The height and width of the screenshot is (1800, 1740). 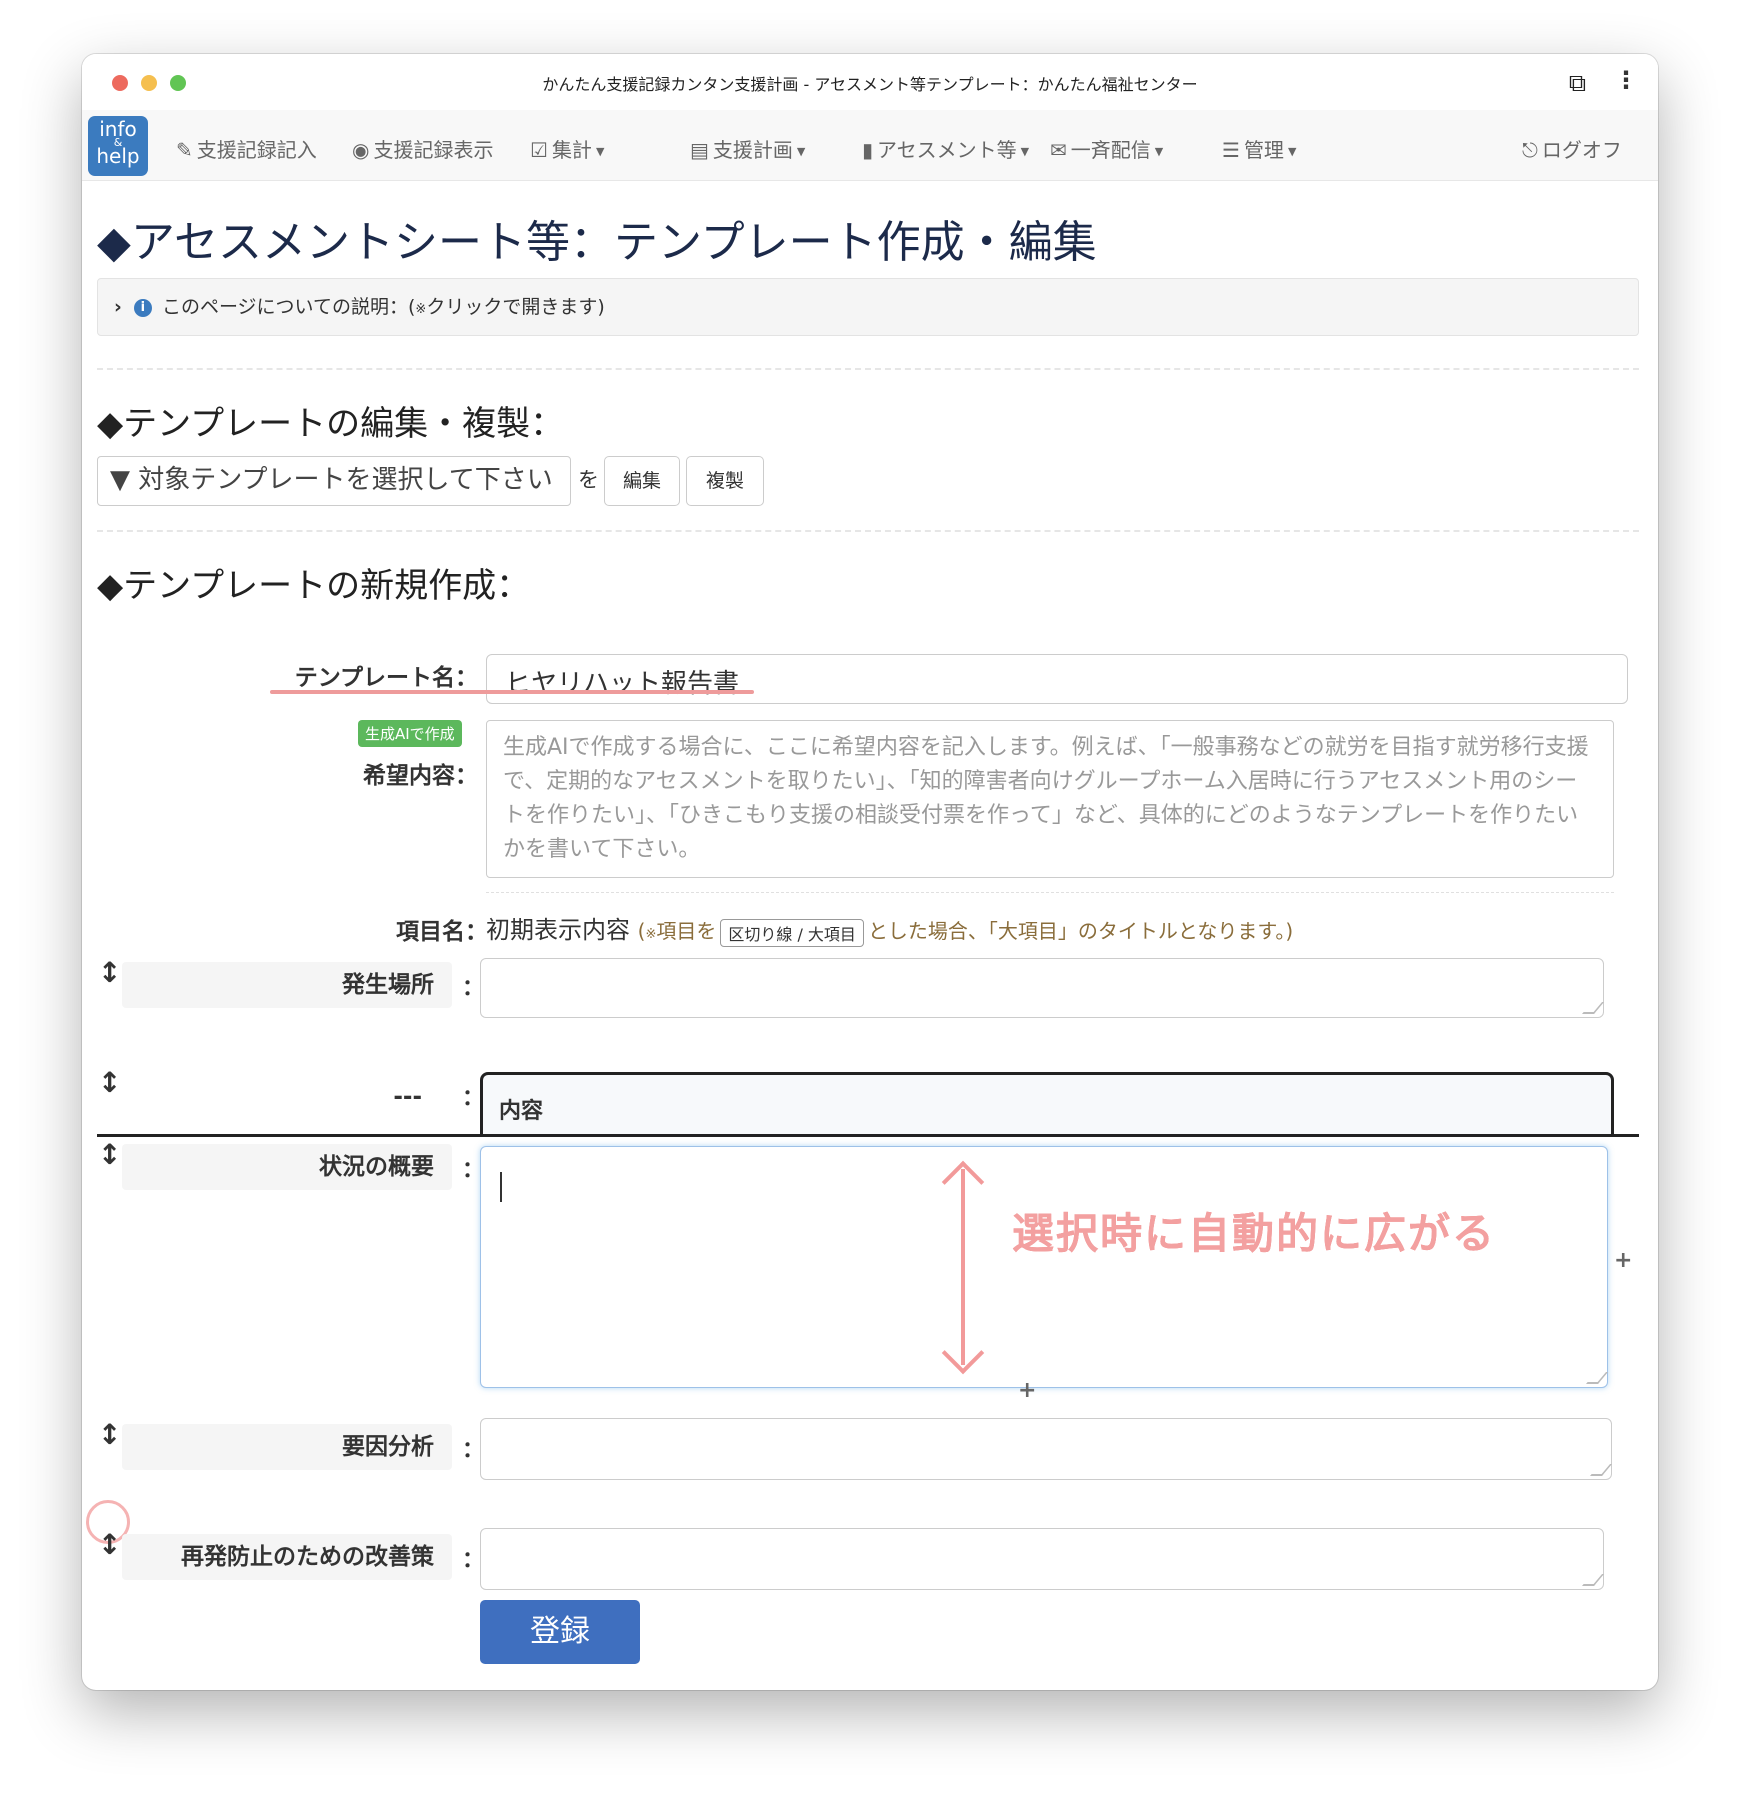 What do you see at coordinates (1057, 679) in the screenshot?
I see `template-name-input: ヒヤリハット報告書` at bounding box center [1057, 679].